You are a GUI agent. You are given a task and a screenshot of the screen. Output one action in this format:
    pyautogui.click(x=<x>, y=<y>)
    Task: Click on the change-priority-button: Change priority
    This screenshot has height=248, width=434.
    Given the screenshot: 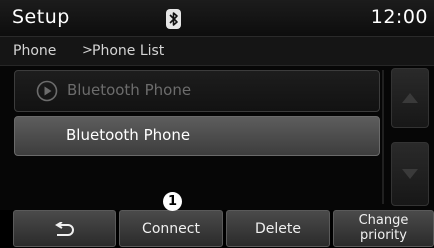 What is the action you would take?
    pyautogui.click(x=383, y=228)
    